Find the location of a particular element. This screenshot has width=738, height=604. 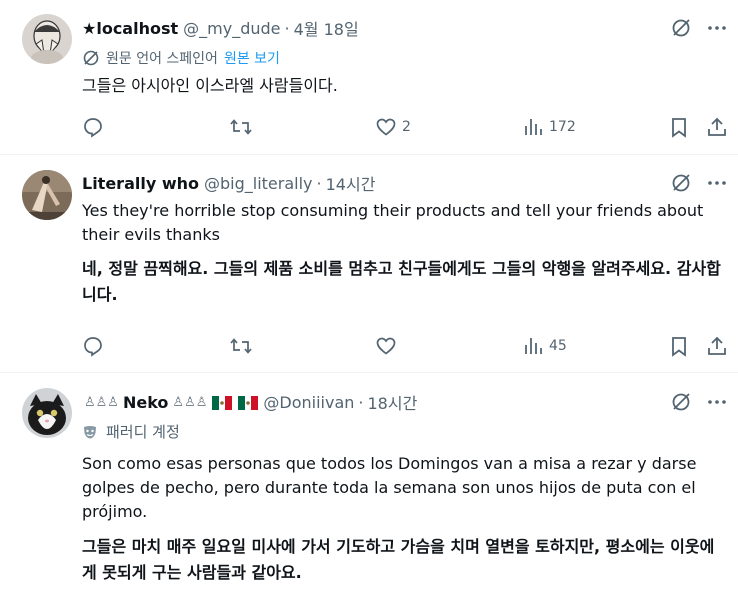

translation-note: 원문 언어 스페인어 원본 보기 is located at coordinates (181, 58).